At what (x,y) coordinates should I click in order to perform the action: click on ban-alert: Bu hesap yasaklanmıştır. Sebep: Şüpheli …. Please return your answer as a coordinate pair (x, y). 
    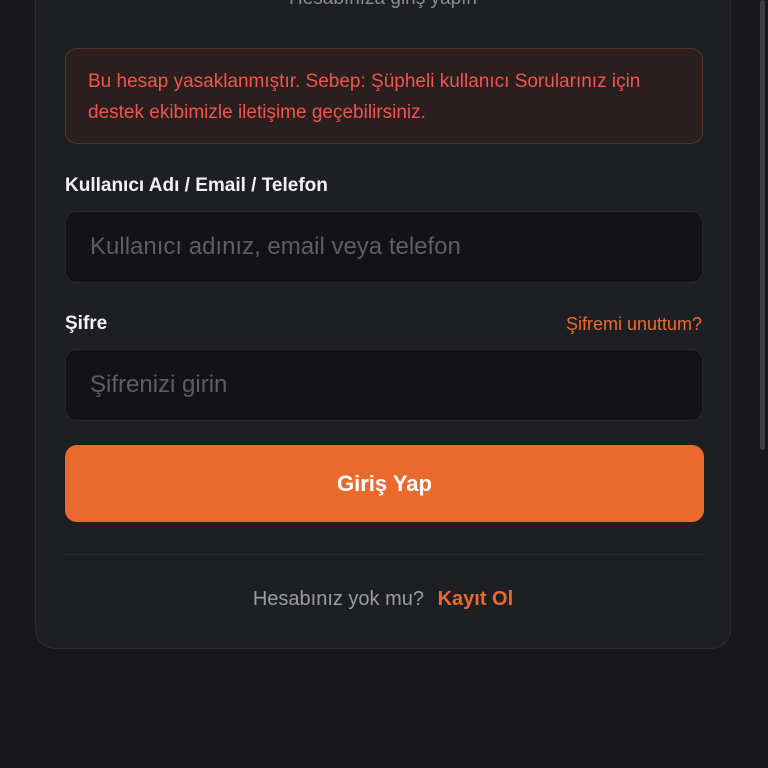
    Looking at the image, I should click on (384, 96).